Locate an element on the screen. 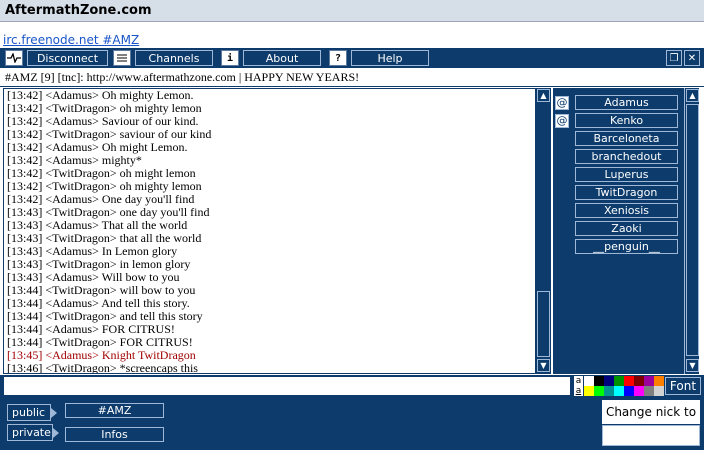  infos-window-tab: Infos is located at coordinates (114, 434).